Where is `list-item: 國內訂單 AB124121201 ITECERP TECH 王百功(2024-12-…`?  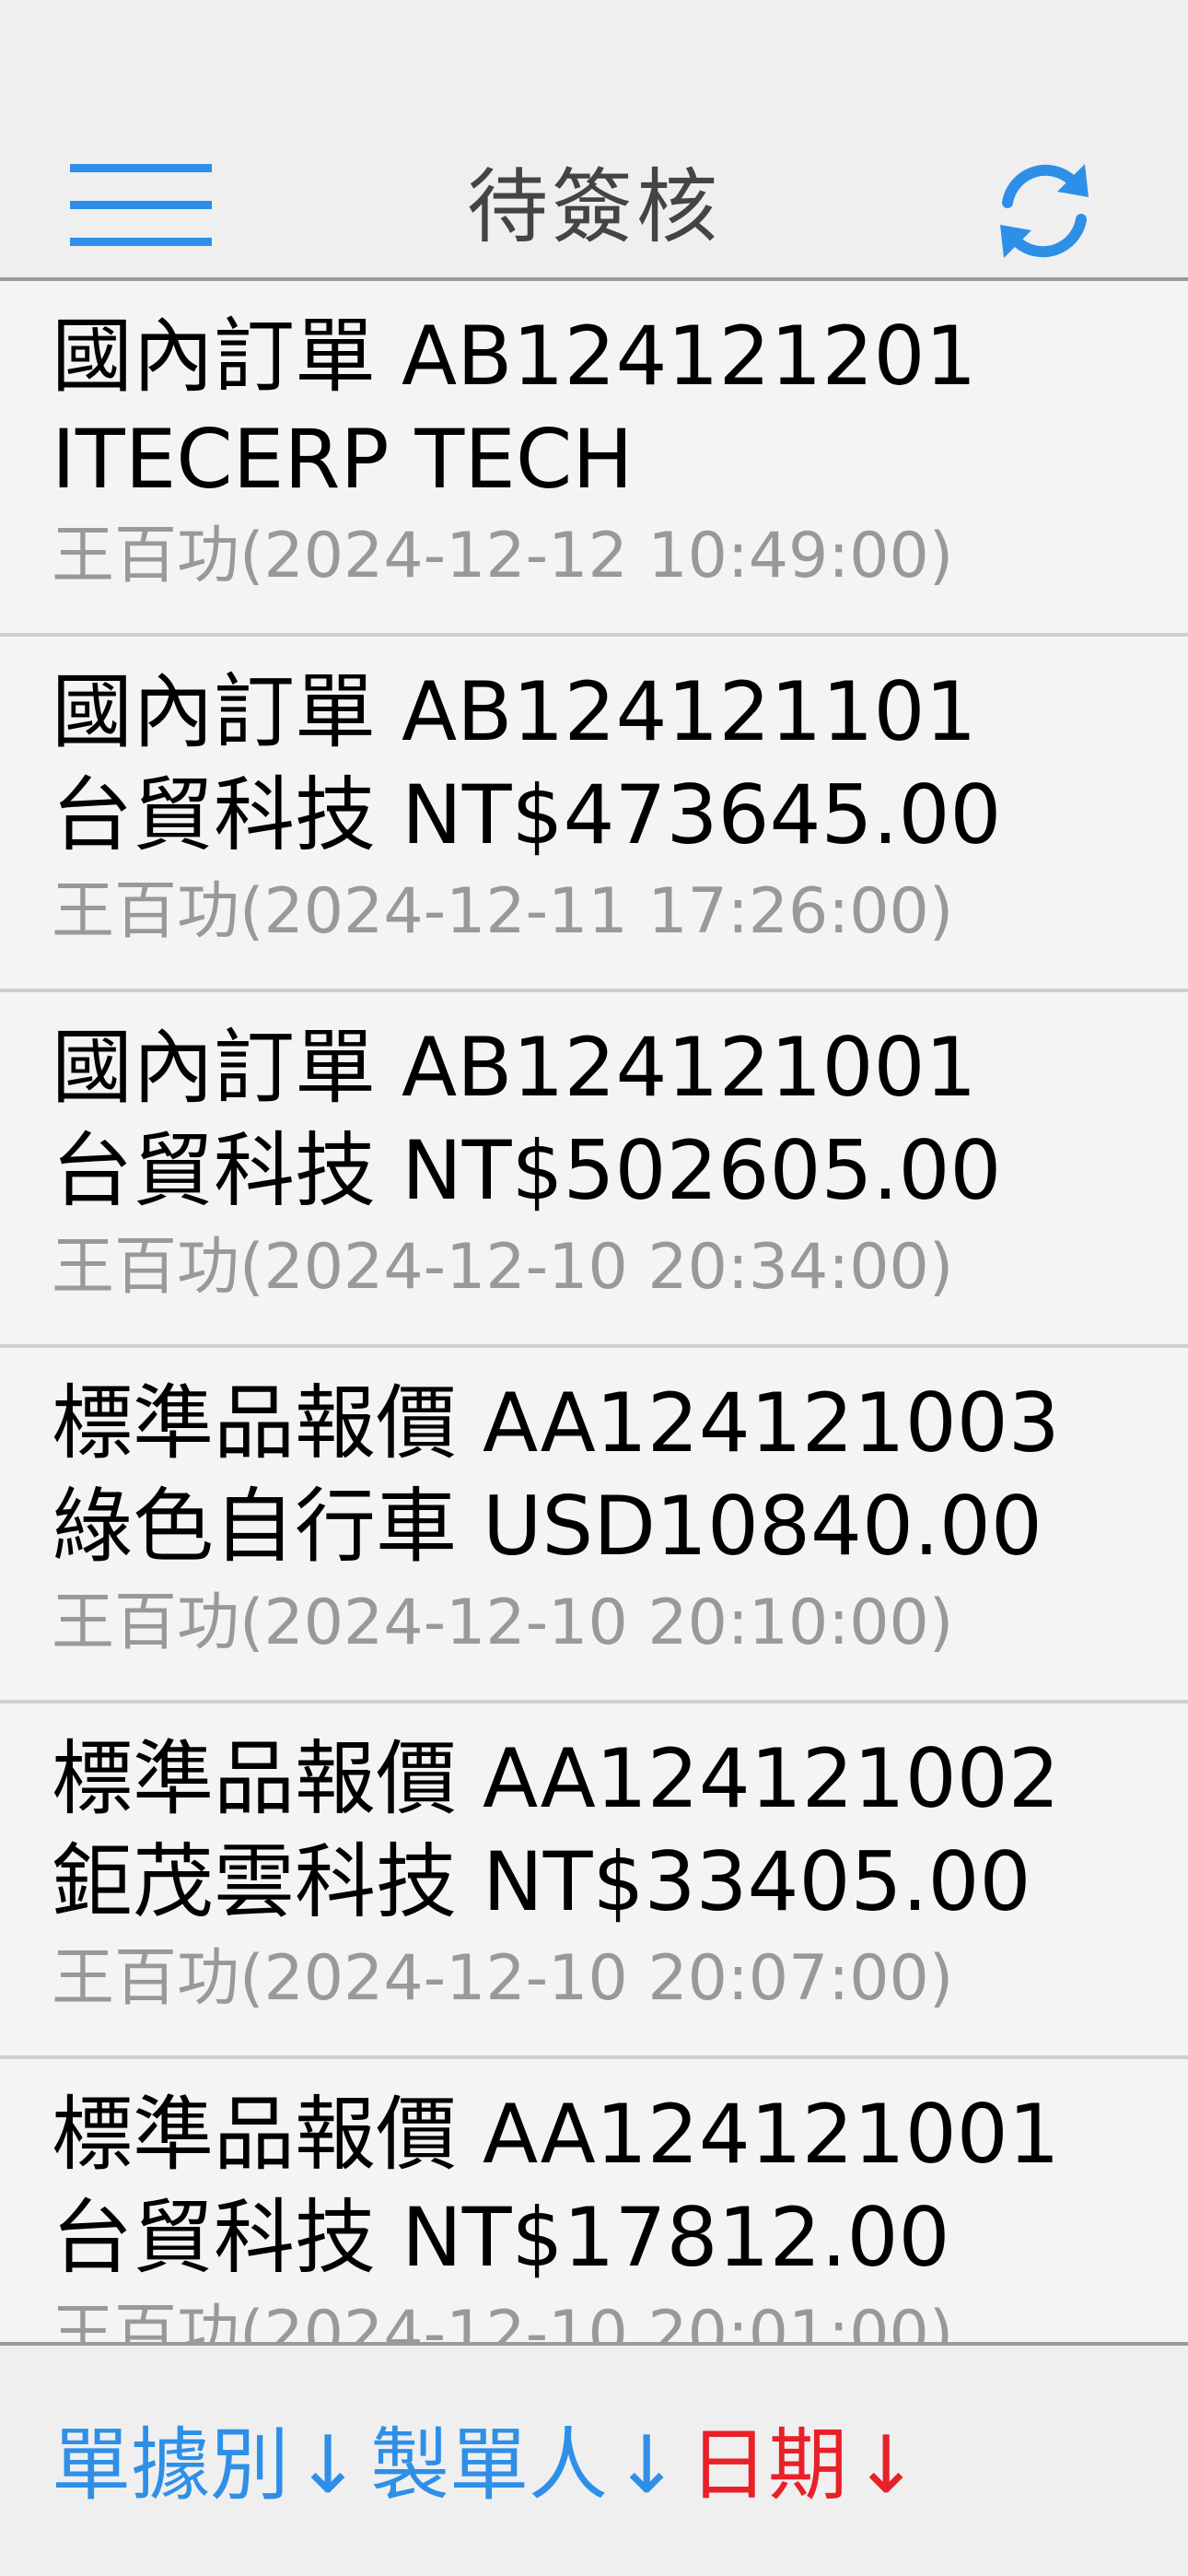
list-item: 國內訂單 AB124121201 ITECERP TECH 王百功(2024-12-… is located at coordinates (594, 459).